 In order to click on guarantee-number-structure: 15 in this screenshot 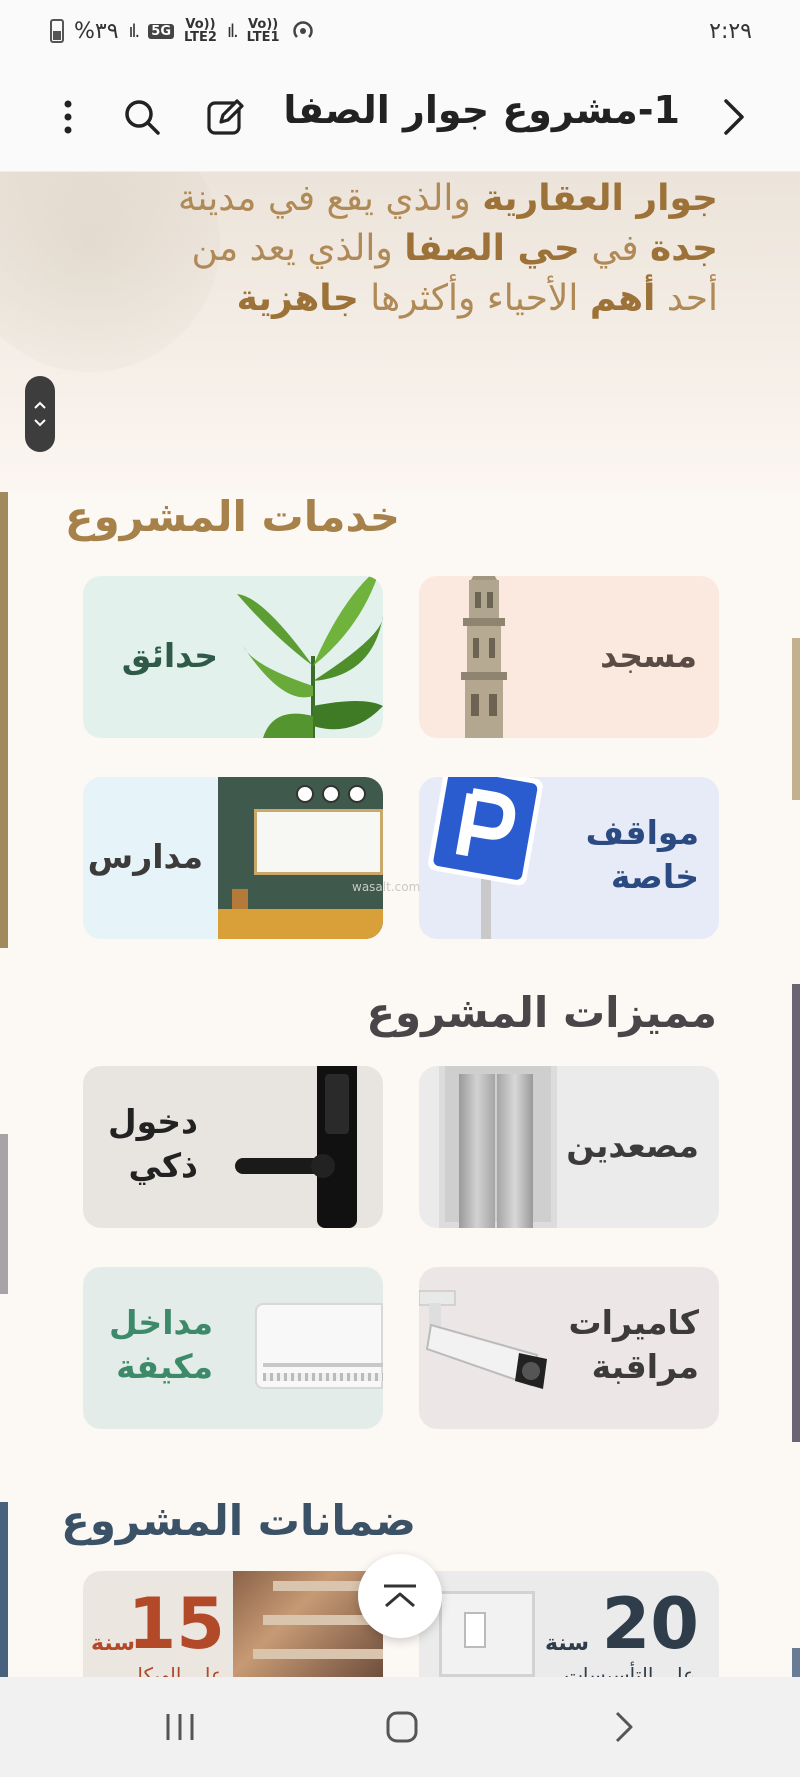, I will do `click(176, 1624)`.